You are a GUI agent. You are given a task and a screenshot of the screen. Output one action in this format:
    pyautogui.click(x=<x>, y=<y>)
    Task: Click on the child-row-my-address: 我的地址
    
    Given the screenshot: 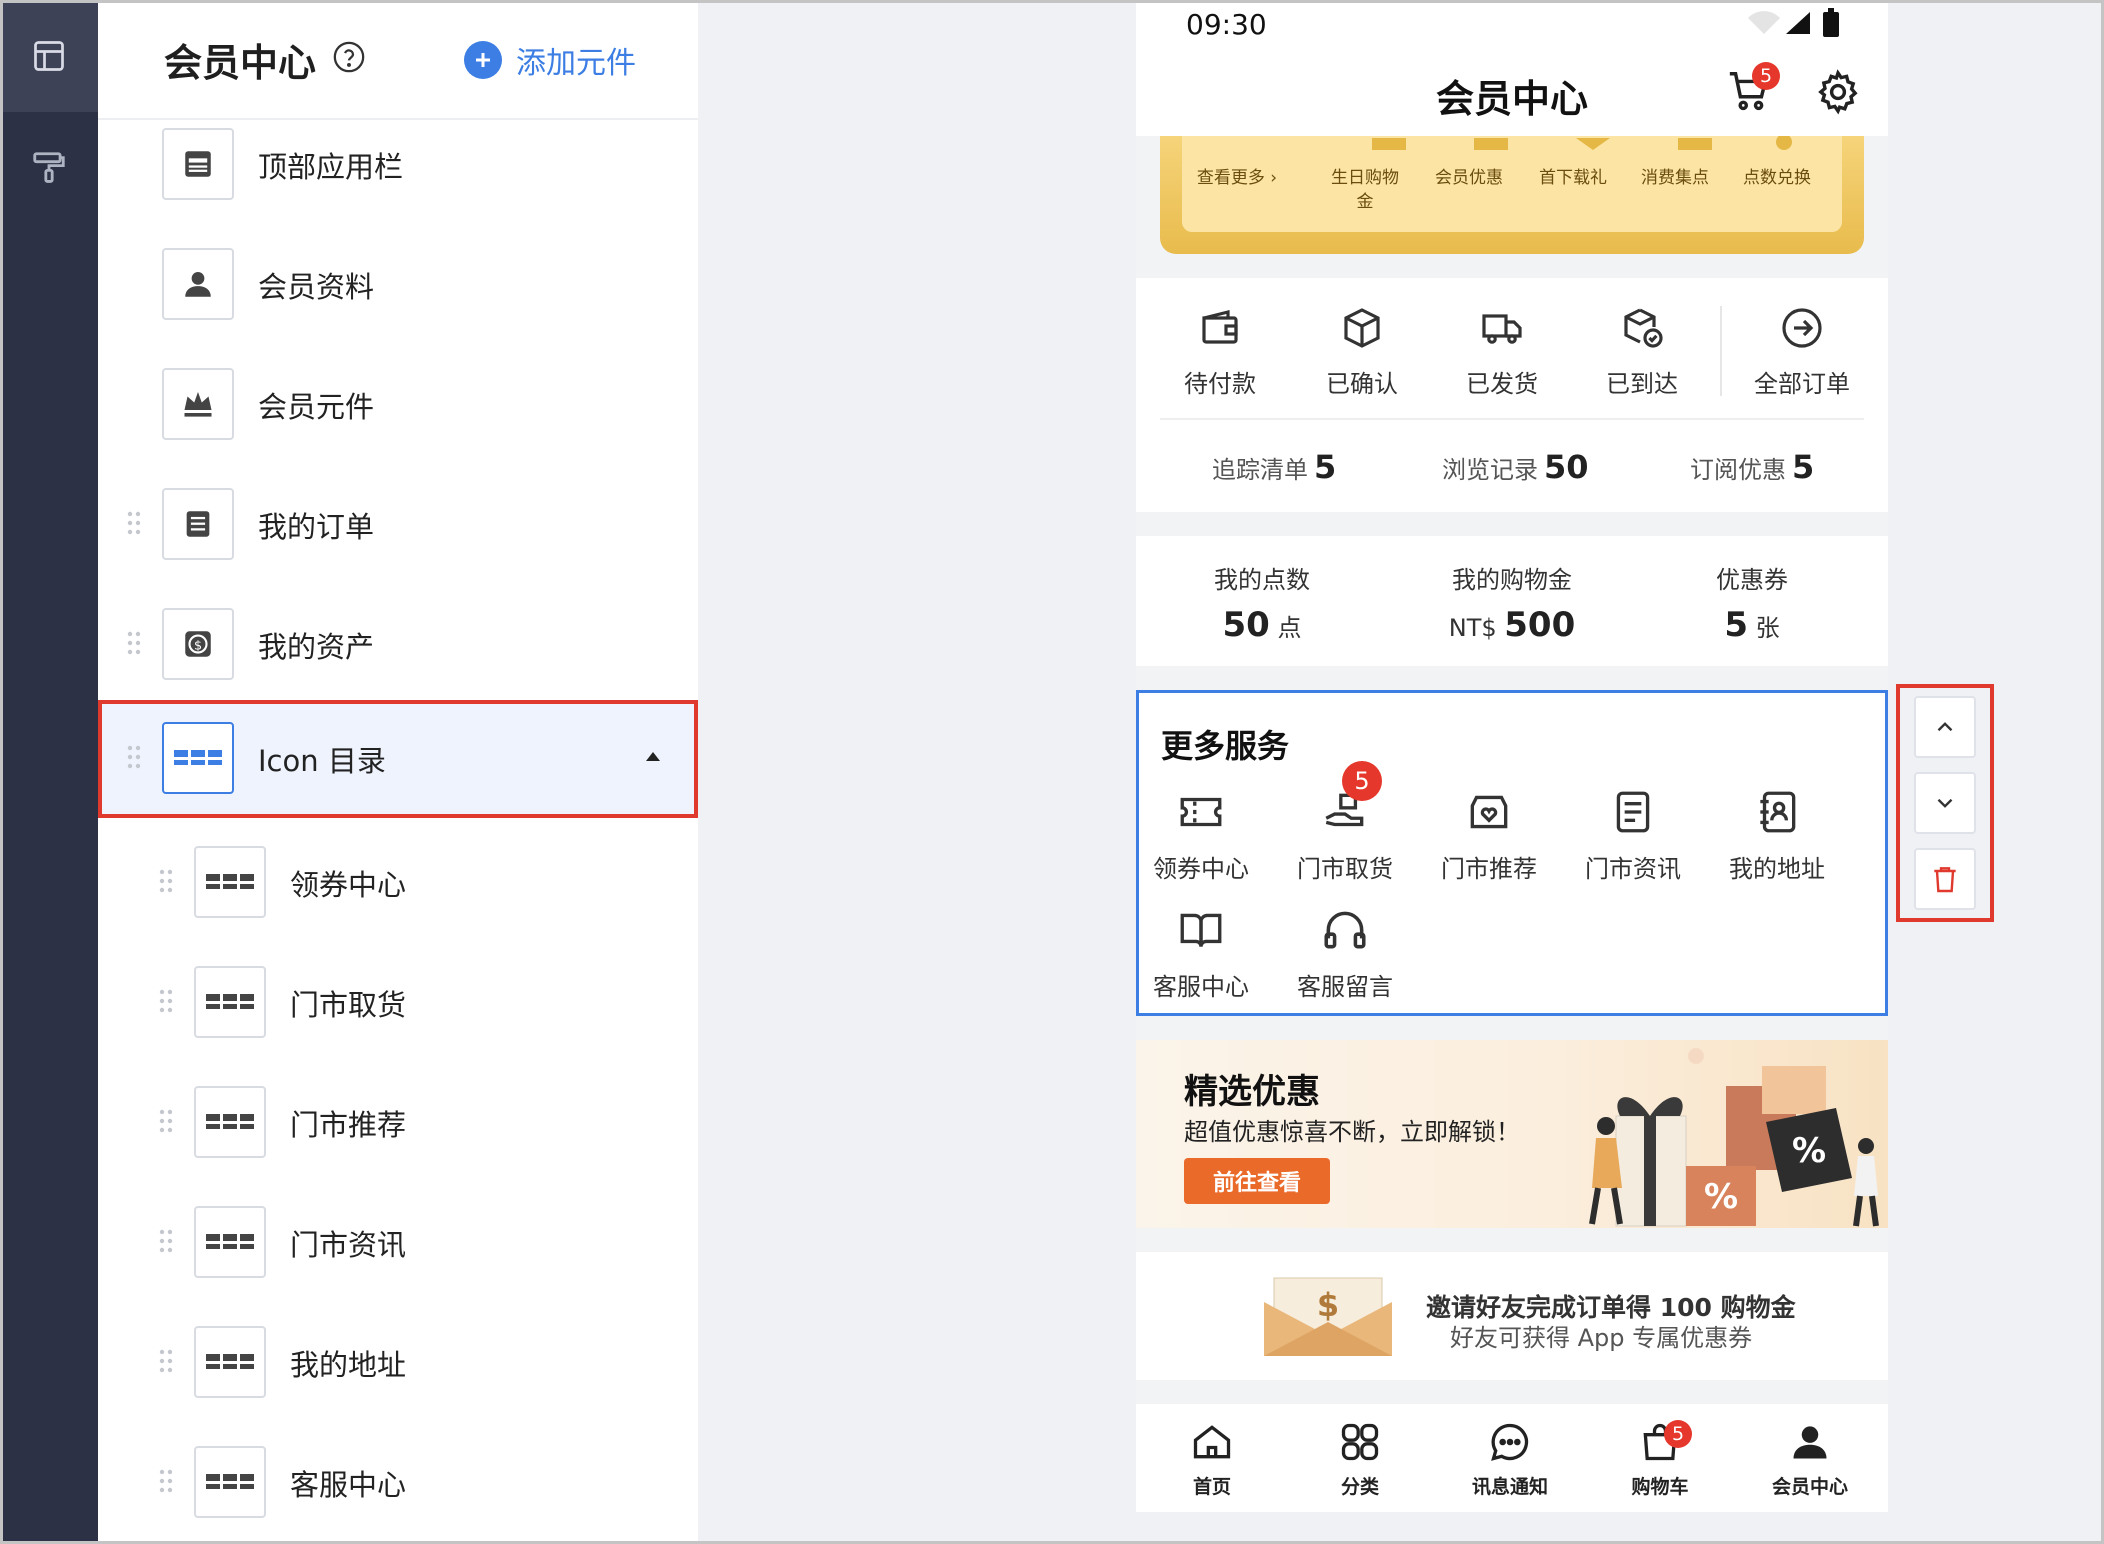 What is the action you would take?
    pyautogui.click(x=398, y=1363)
    